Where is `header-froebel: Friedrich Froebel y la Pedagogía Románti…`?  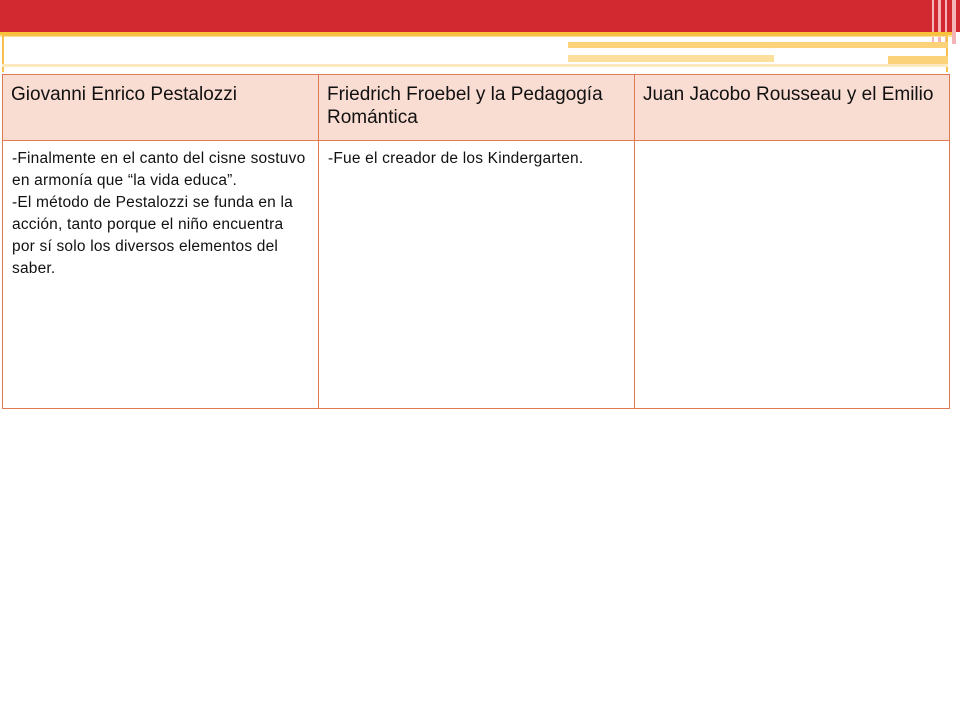
header-froebel: Friedrich Froebel y la Pedagogía Románti… is located at coordinates (476, 107).